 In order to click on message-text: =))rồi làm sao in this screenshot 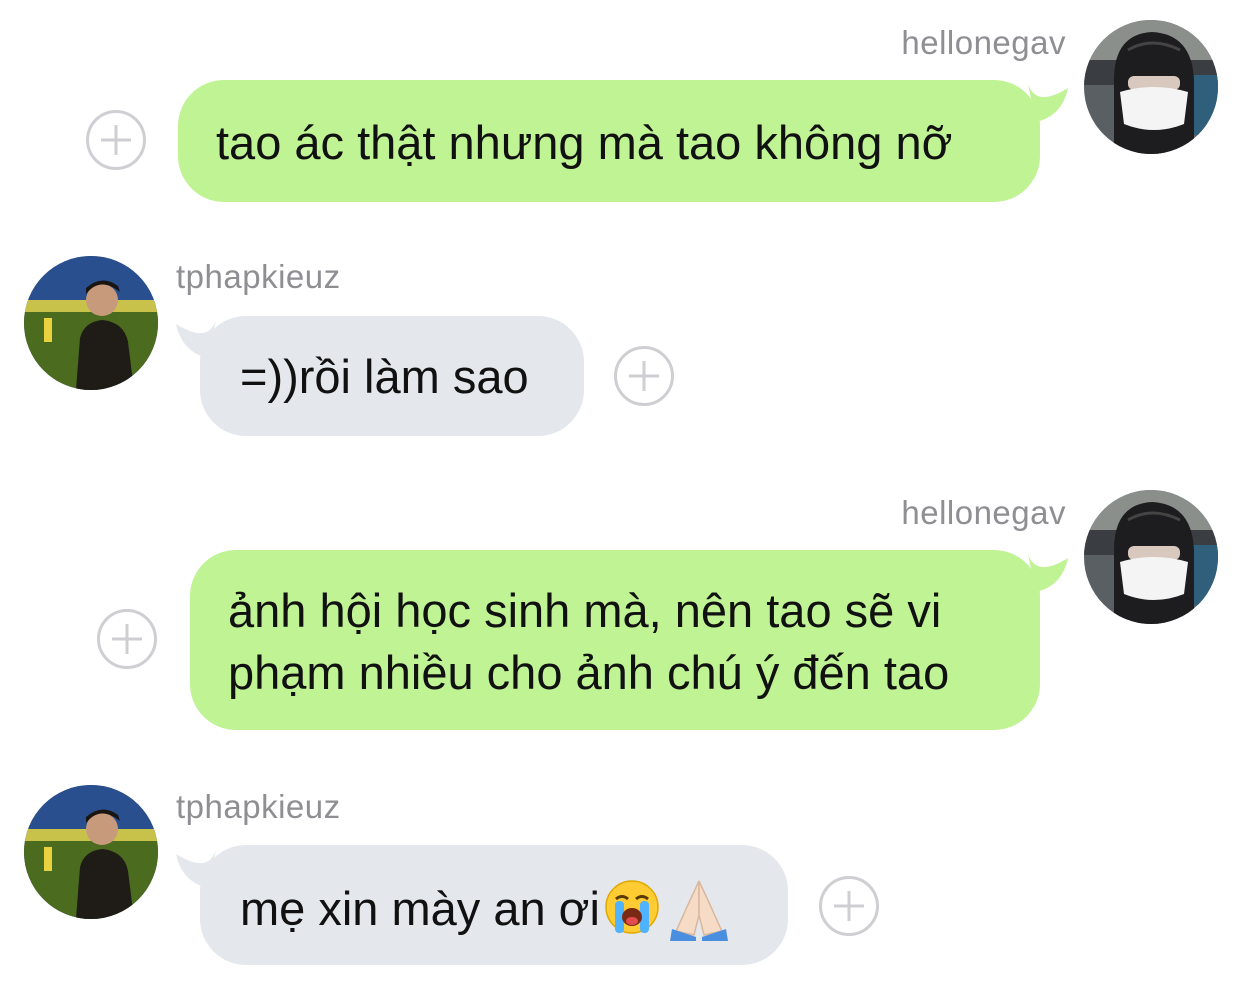, I will do `click(384, 376)`.